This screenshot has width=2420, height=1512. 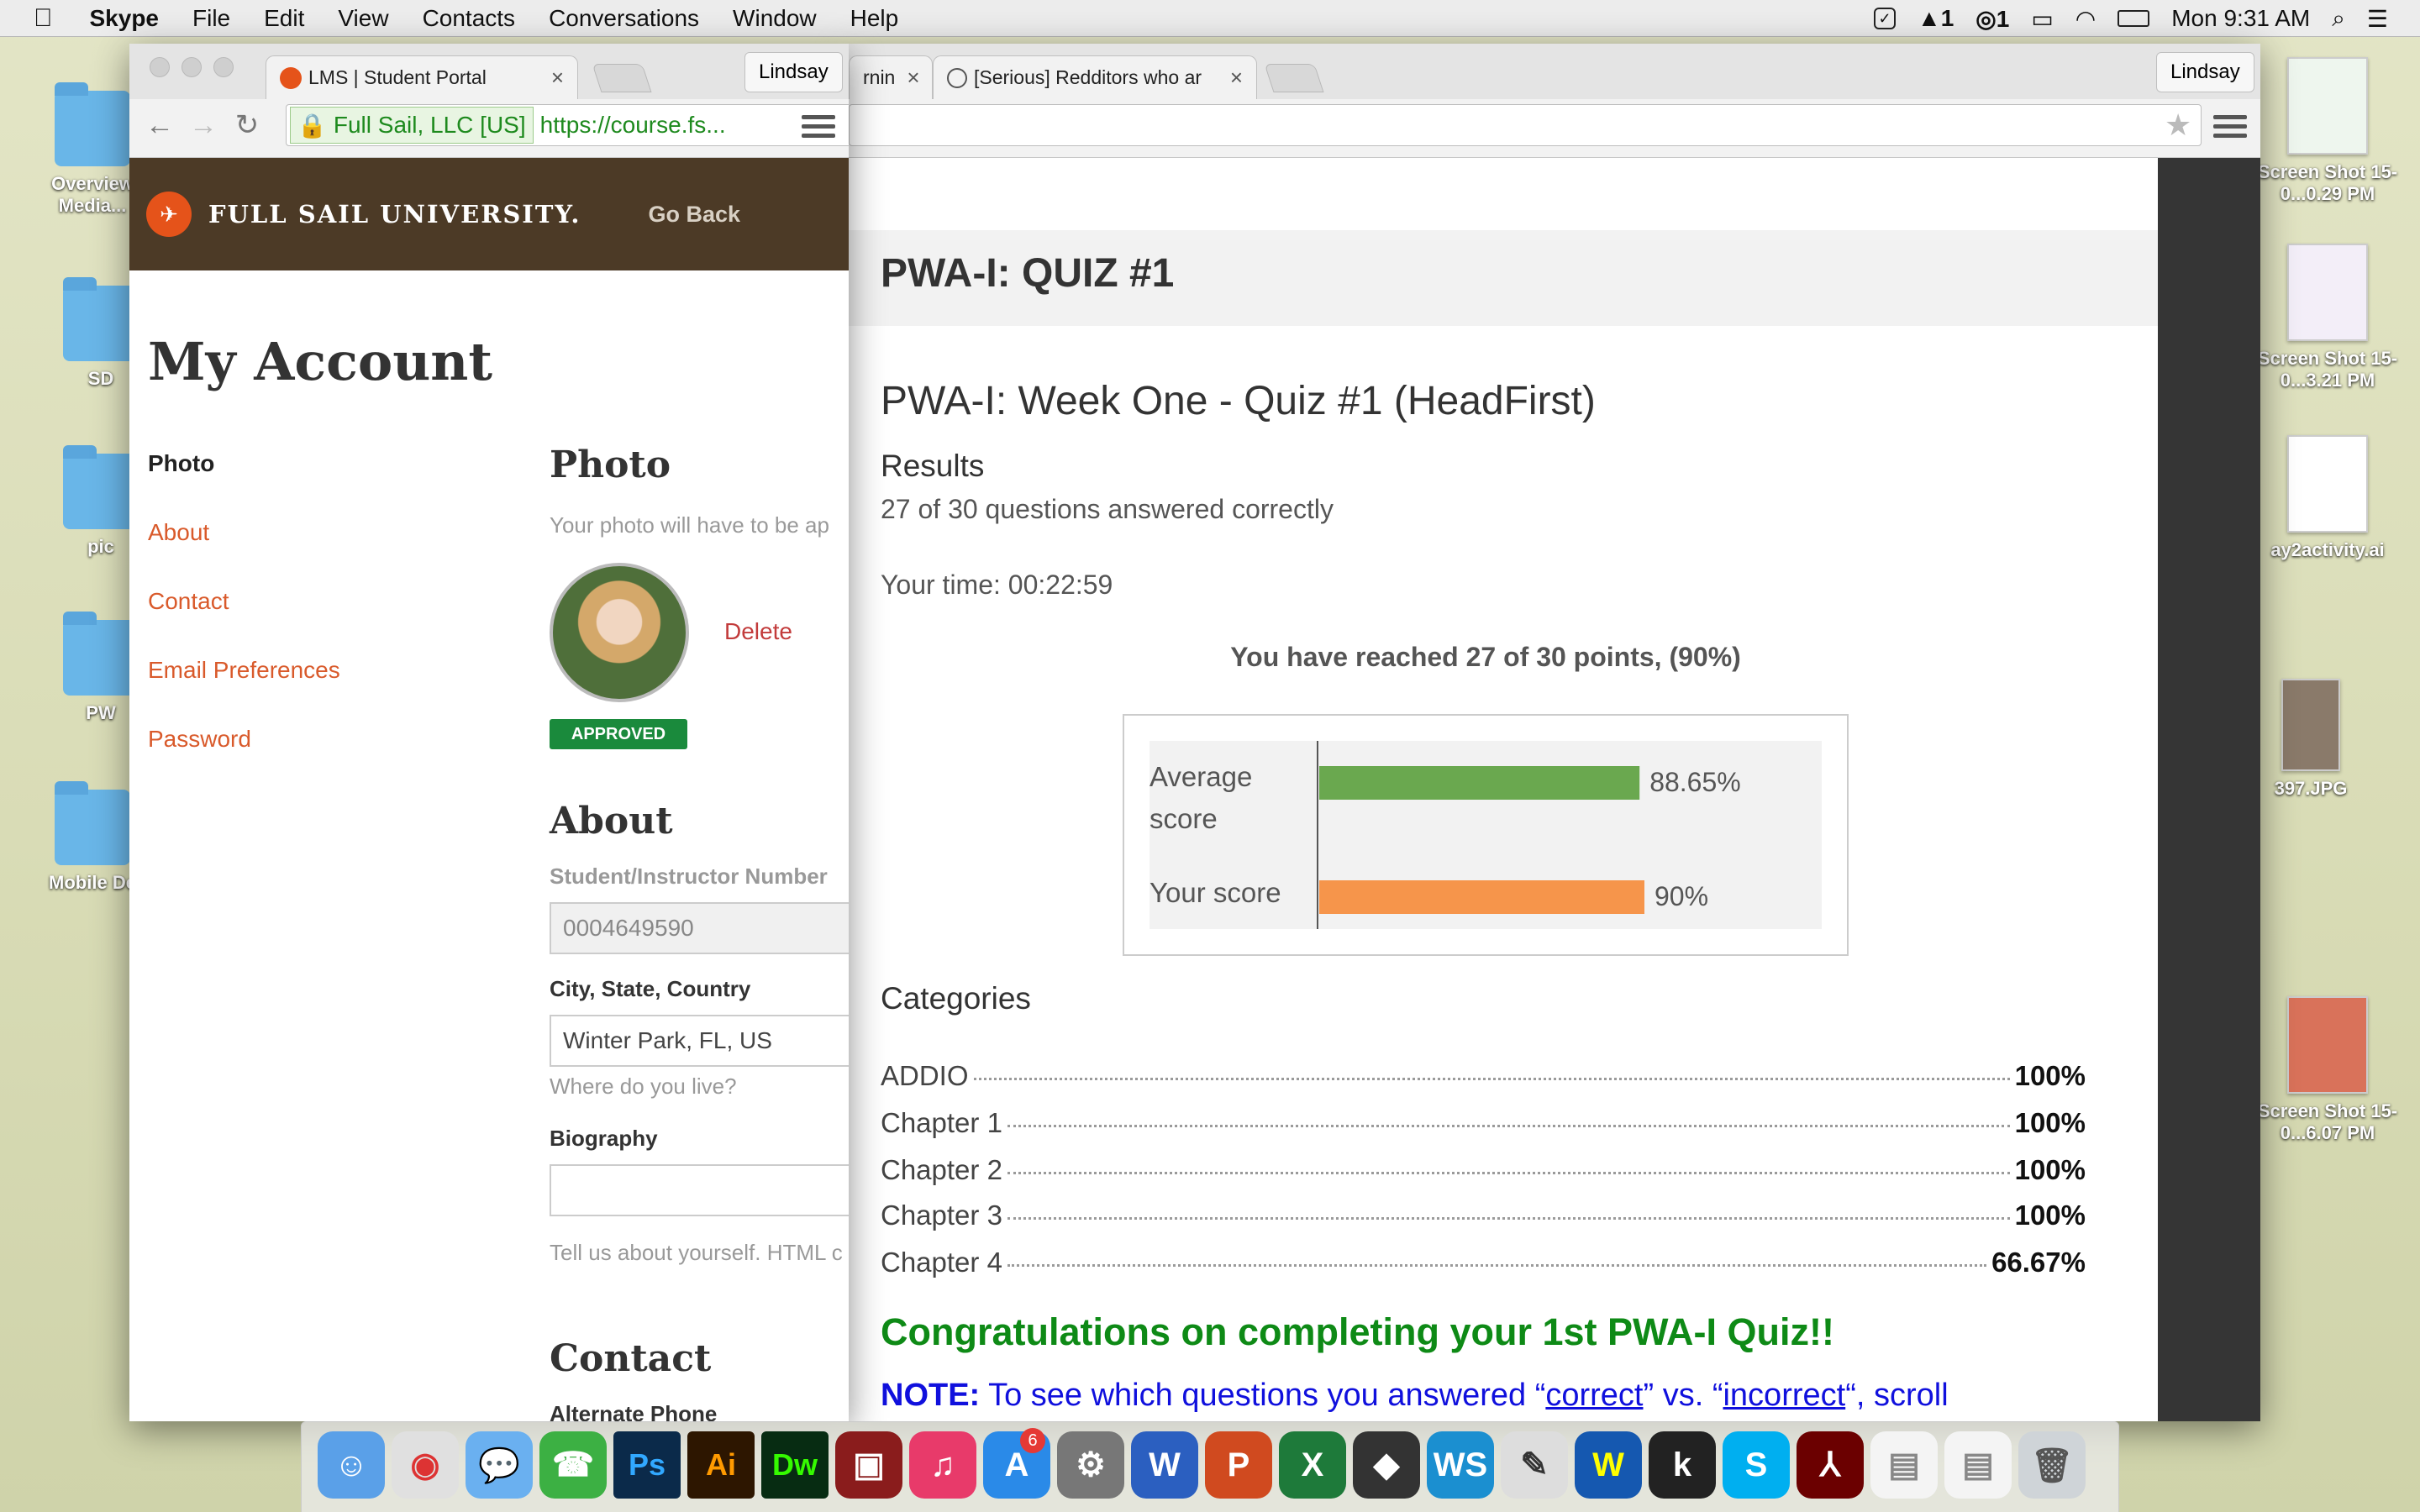 I want to click on desktop-file: Screen Shot 15-0...3.21 PM, so click(x=2328, y=317).